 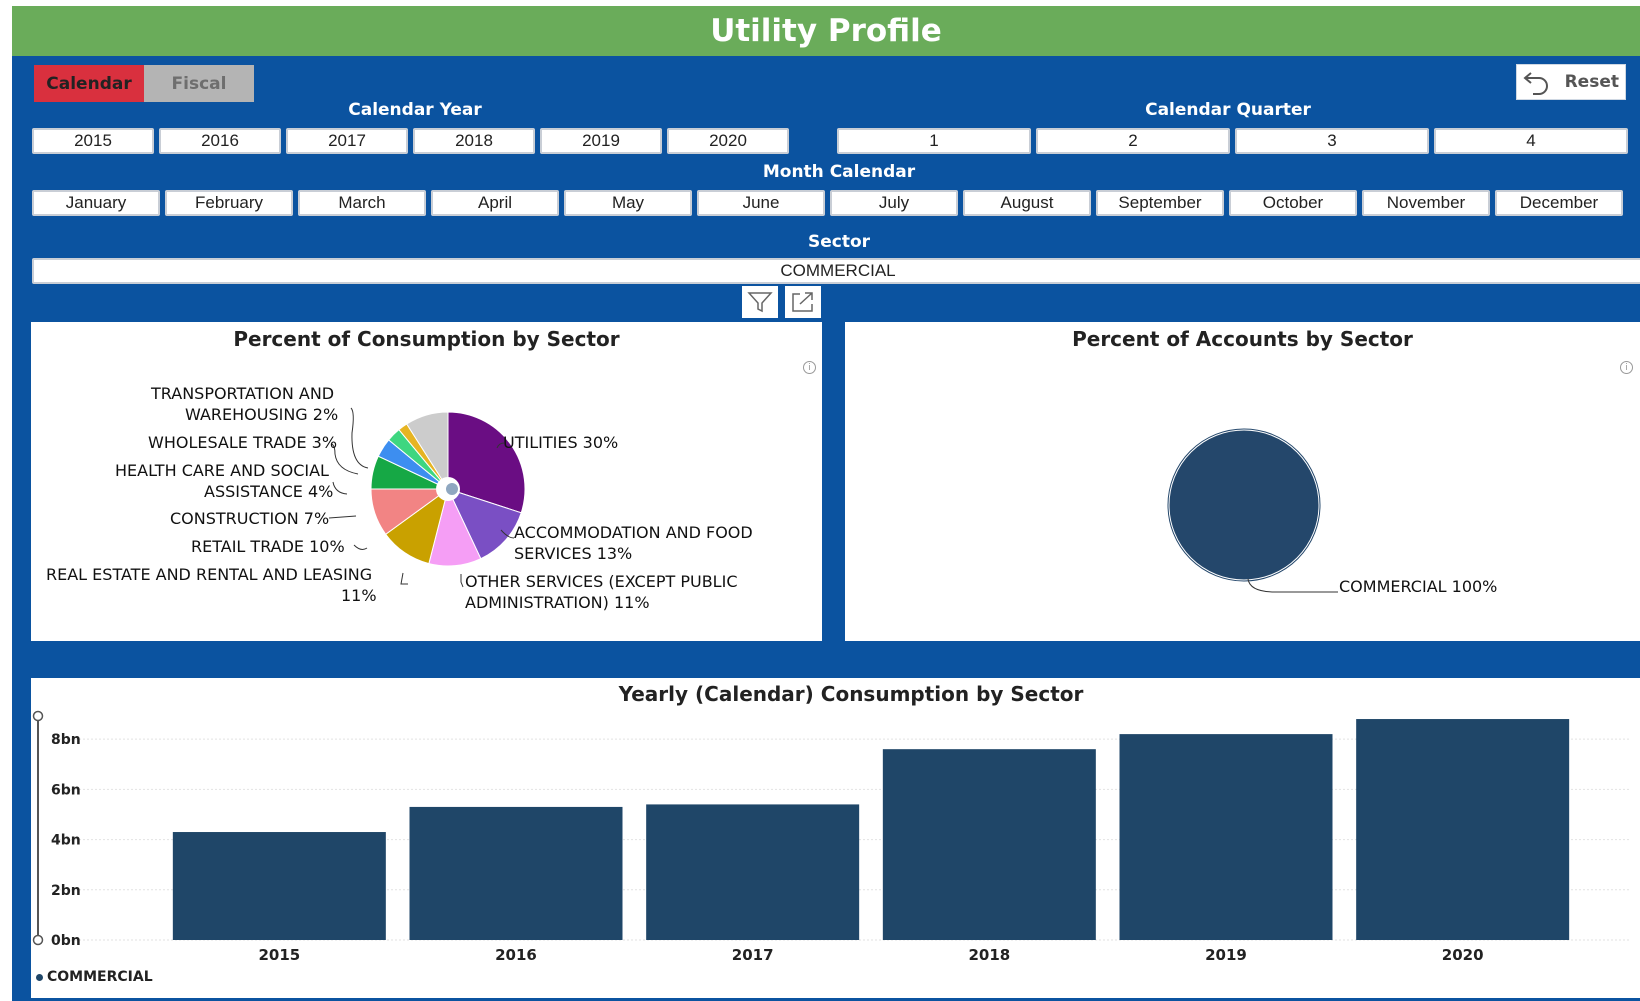 I want to click on quarter-option-3: 3, so click(x=1332, y=141).